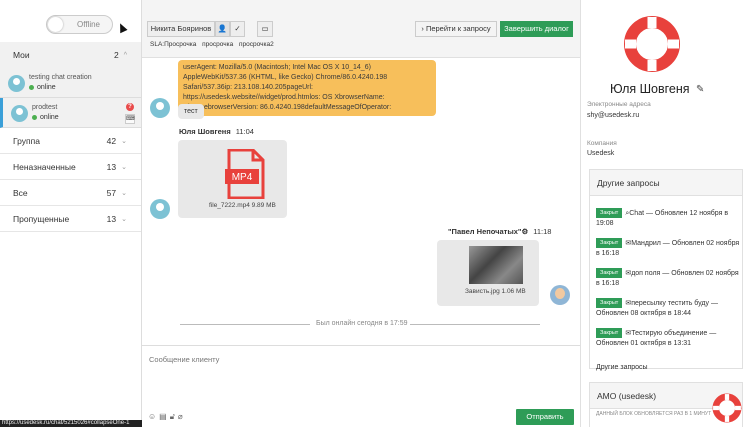  Describe the element at coordinates (602, 143) in the screenshot. I see `company-label: Компания` at that location.